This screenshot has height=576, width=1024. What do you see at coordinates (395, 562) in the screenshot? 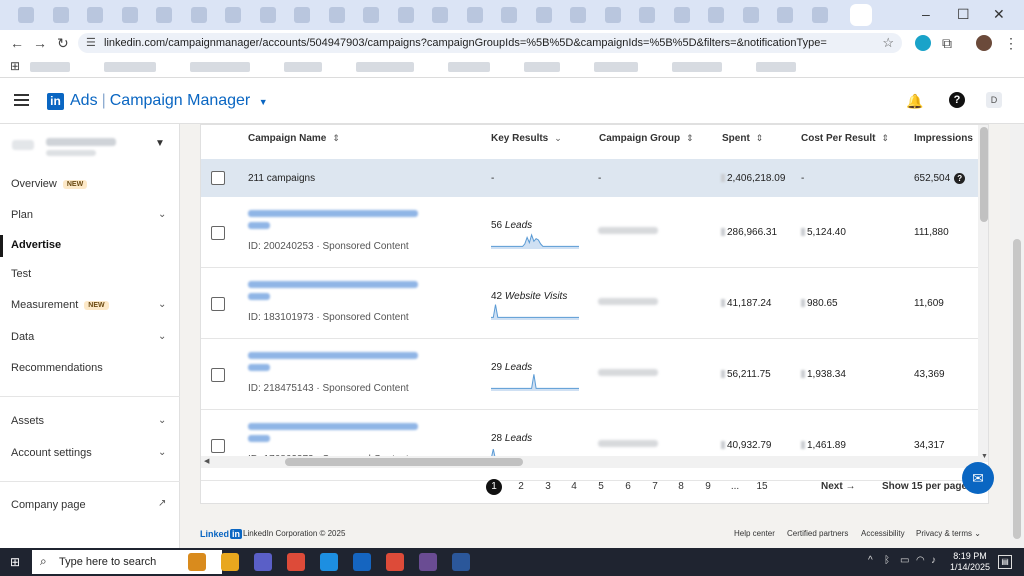
I see `chrome-icon` at bounding box center [395, 562].